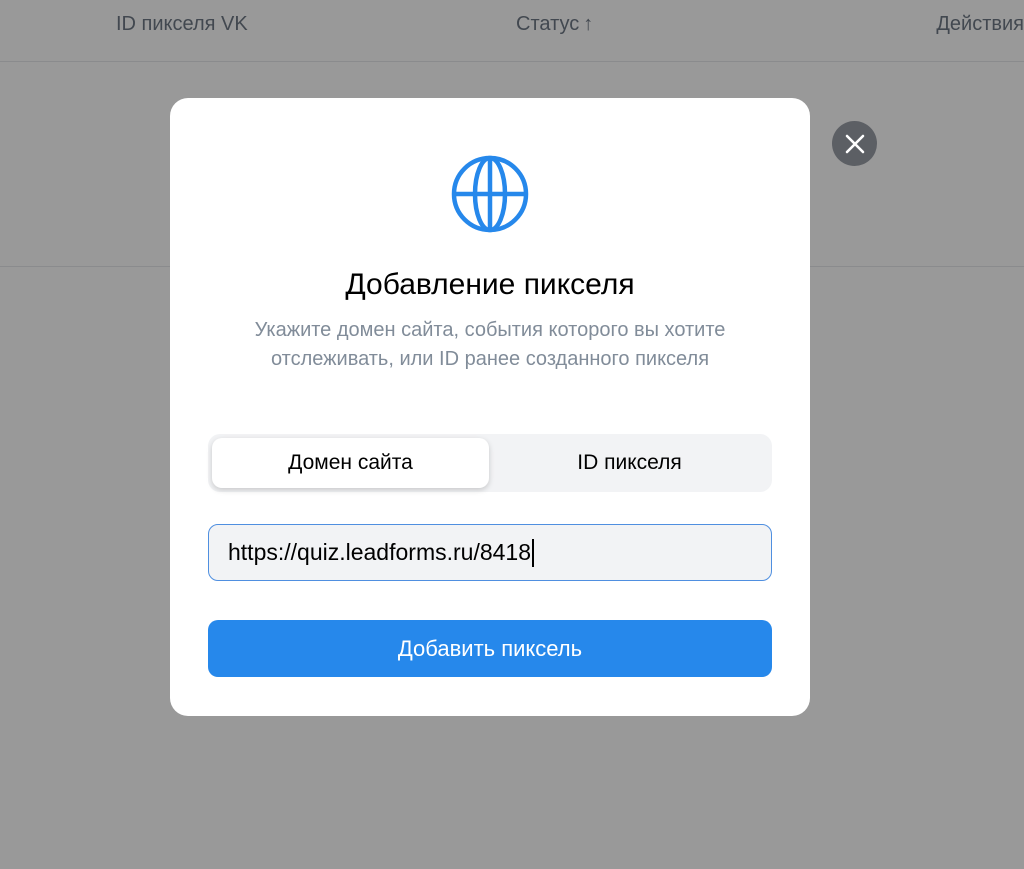  What do you see at coordinates (490, 648) in the screenshot?
I see `add-pixel-button: Добавить пиксель` at bounding box center [490, 648].